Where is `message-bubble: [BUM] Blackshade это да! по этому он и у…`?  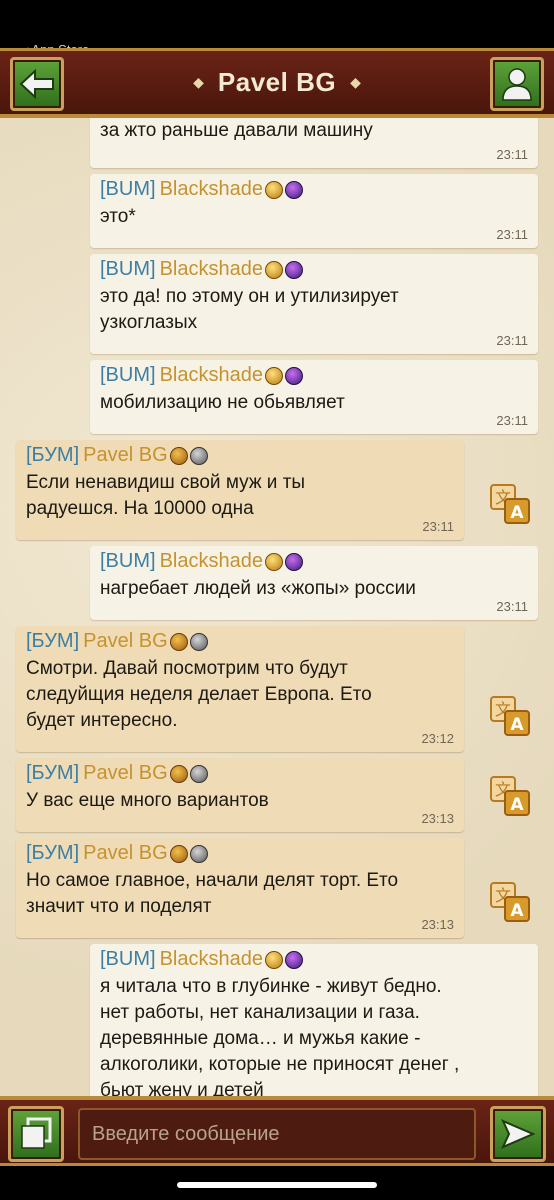 message-bubble: [BUM] Blackshade это да! по этому он и у… is located at coordinates (314, 304).